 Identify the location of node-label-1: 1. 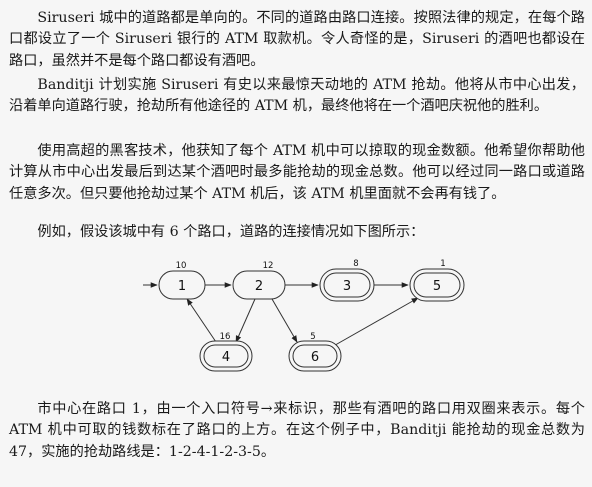
(182, 286).